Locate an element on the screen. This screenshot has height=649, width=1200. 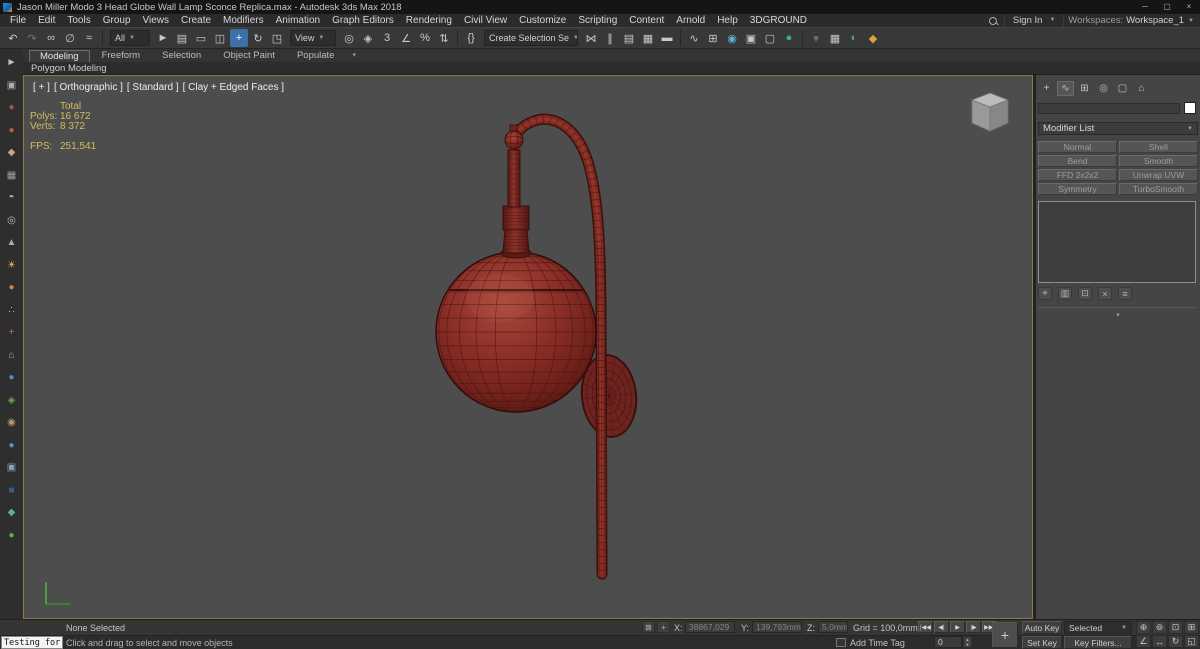
viewport-menu-segment: [ Standard ] is located at coordinates (153, 87).